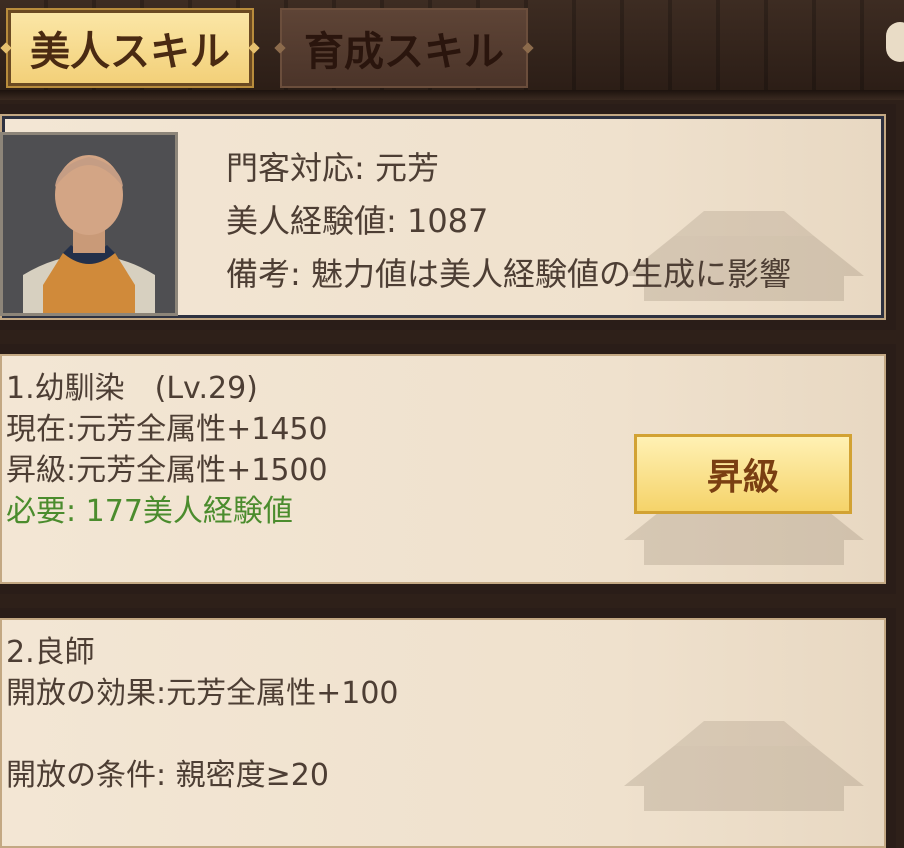 The image size is (904, 848). What do you see at coordinates (332, 168) in the screenshot?
I see `info-retainer: 門客対応: 元芳` at bounding box center [332, 168].